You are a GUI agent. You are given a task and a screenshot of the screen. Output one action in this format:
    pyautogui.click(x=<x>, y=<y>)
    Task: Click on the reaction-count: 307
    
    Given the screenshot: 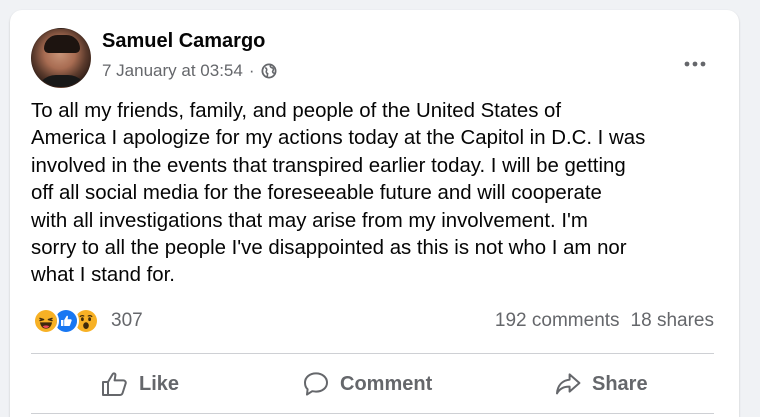 What is the action you would take?
    pyautogui.click(x=127, y=321)
    